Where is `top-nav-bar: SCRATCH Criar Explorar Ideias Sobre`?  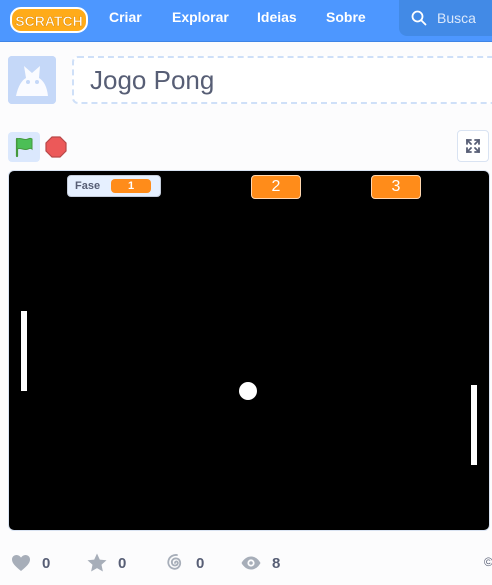
top-nav-bar: SCRATCH Criar Explorar Ideias Sobre is located at coordinates (246, 21).